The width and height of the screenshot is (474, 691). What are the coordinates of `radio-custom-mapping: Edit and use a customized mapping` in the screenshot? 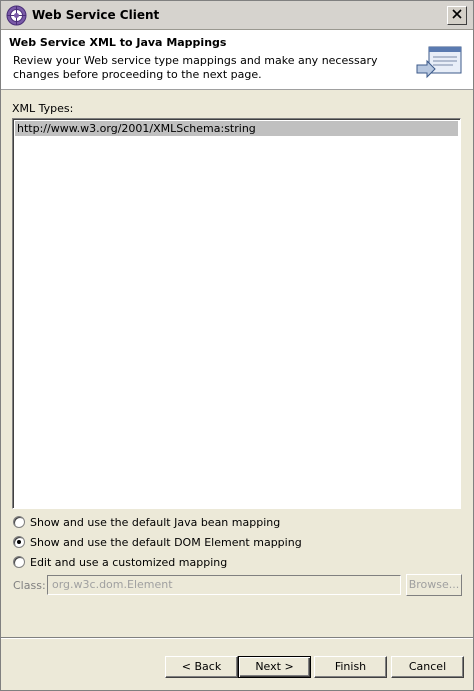 It's located at (120, 562).